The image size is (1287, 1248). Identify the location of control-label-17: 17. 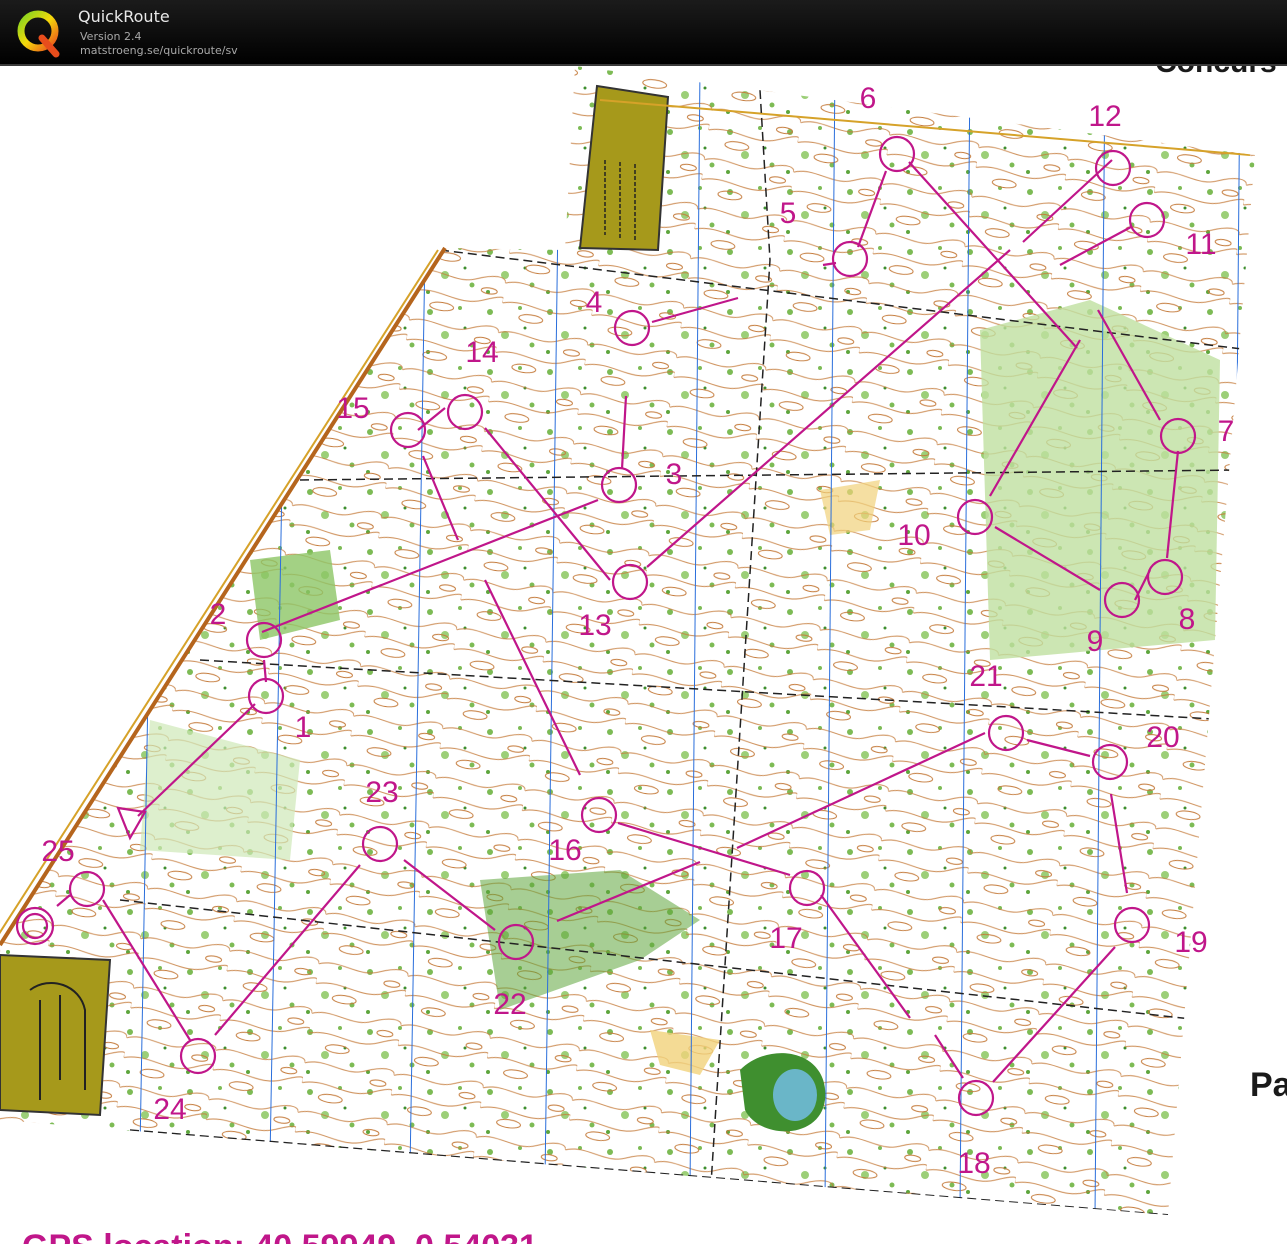
(785, 938).